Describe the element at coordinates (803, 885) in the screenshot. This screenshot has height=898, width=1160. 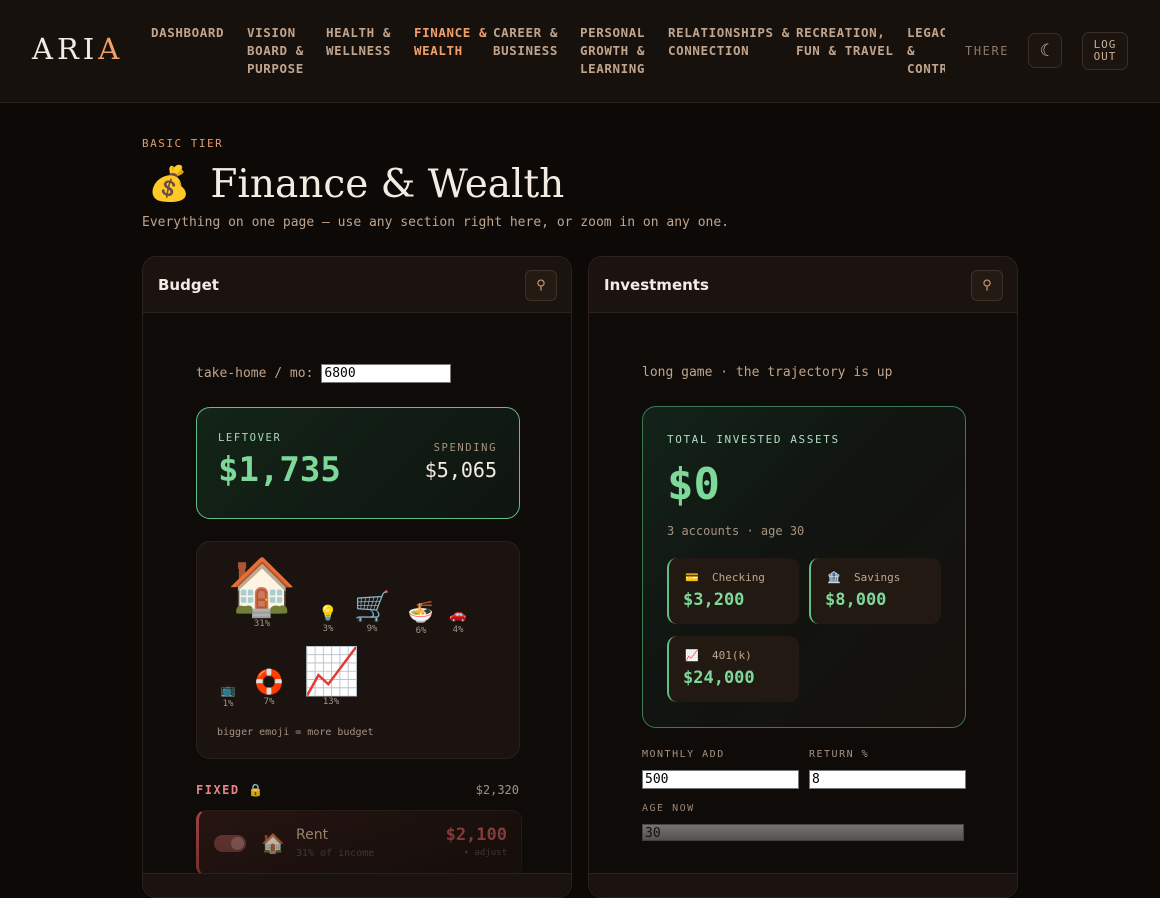
I see `investments-card-footer` at that location.